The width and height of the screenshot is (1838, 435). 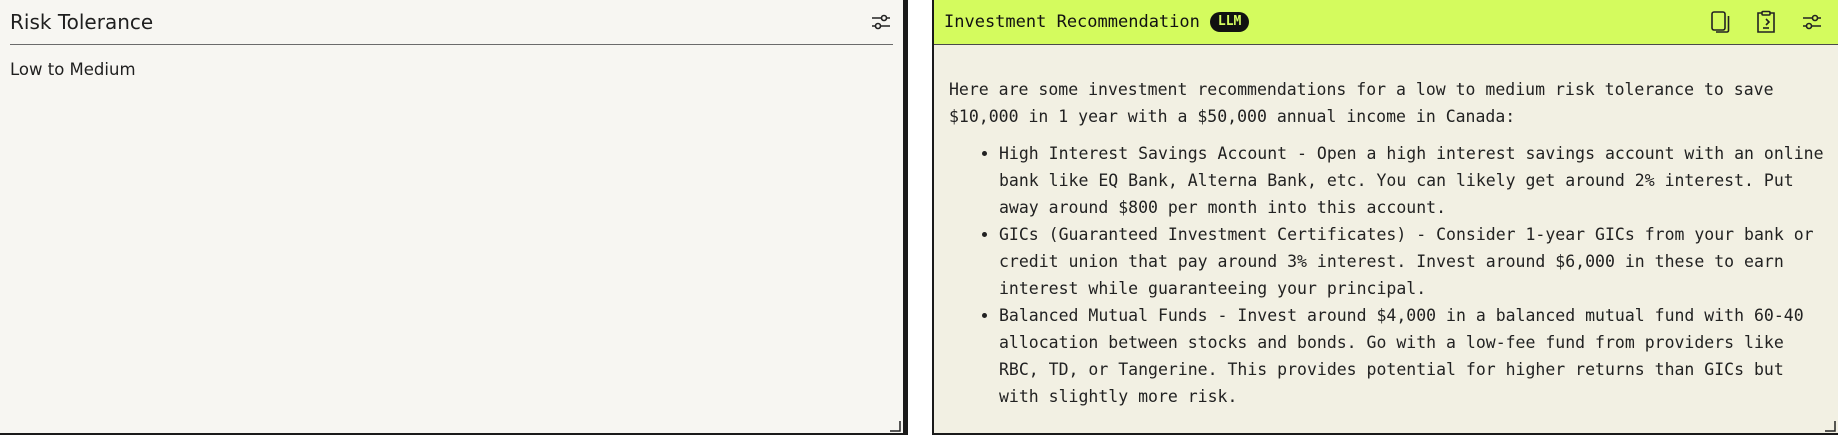 I want to click on panel-title: Investment Recommendation, so click(x=1072, y=22).